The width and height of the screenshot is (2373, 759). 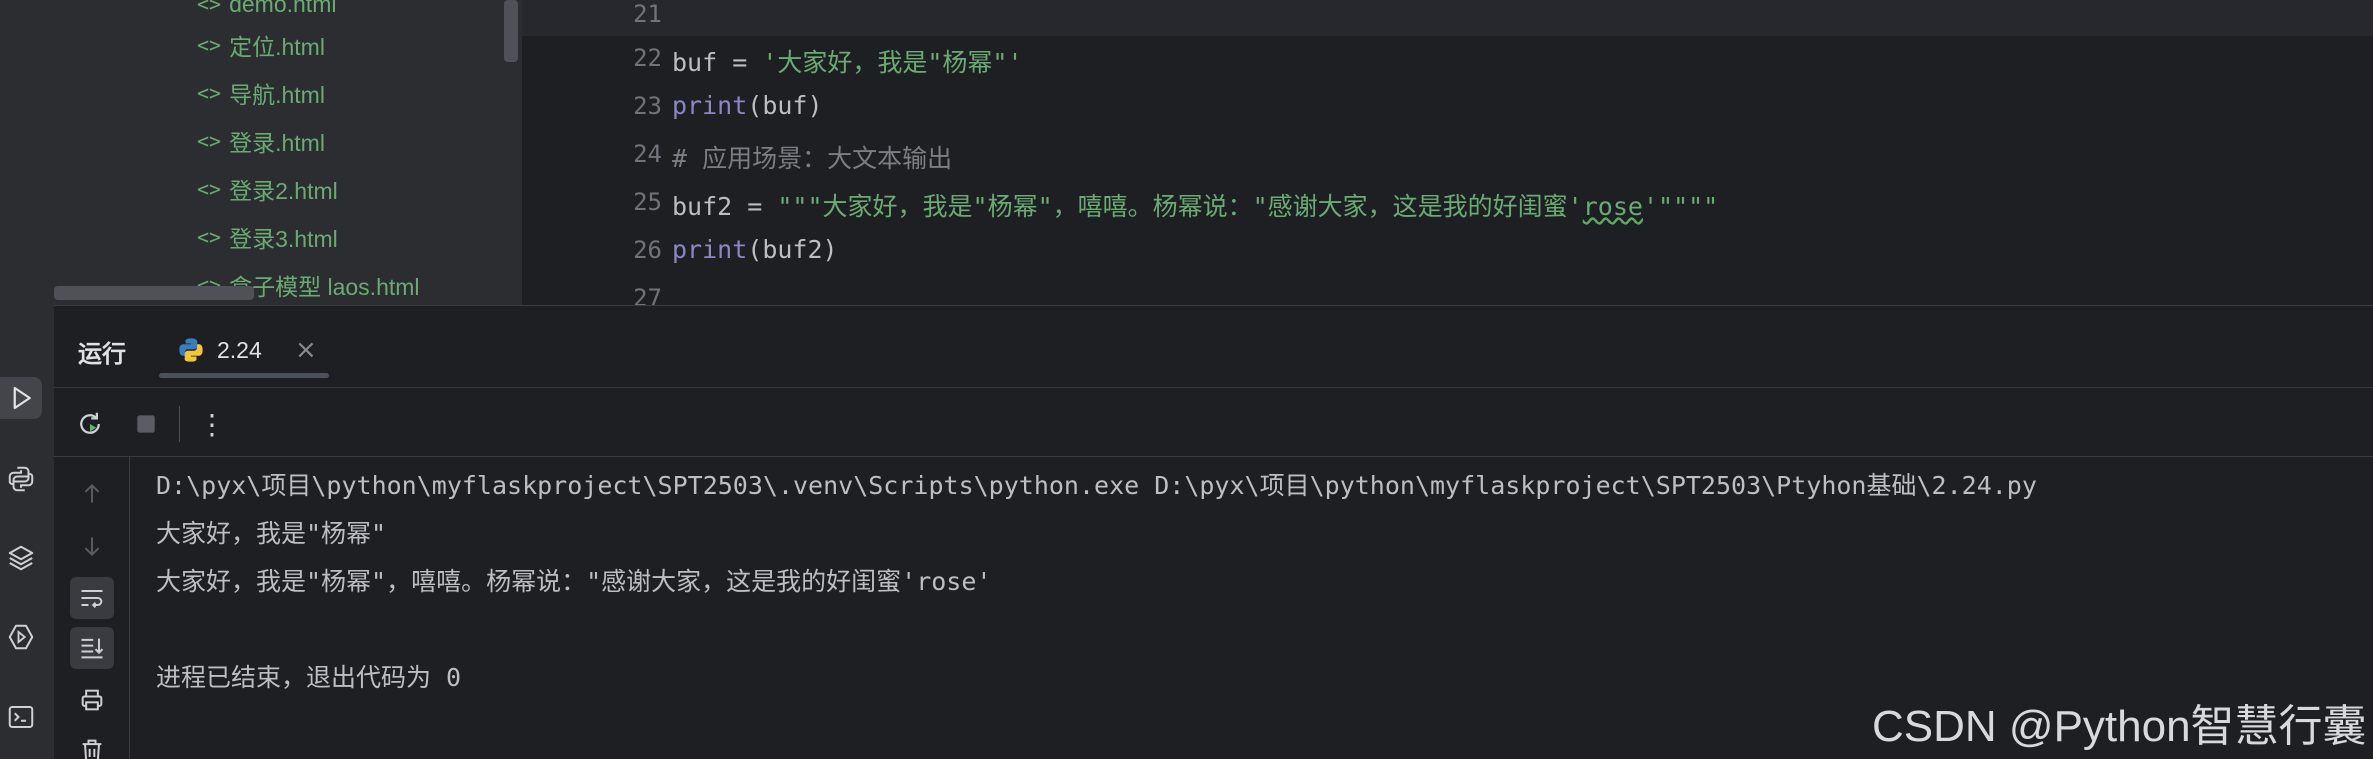 I want to click on services-icon, so click(x=21, y=637).